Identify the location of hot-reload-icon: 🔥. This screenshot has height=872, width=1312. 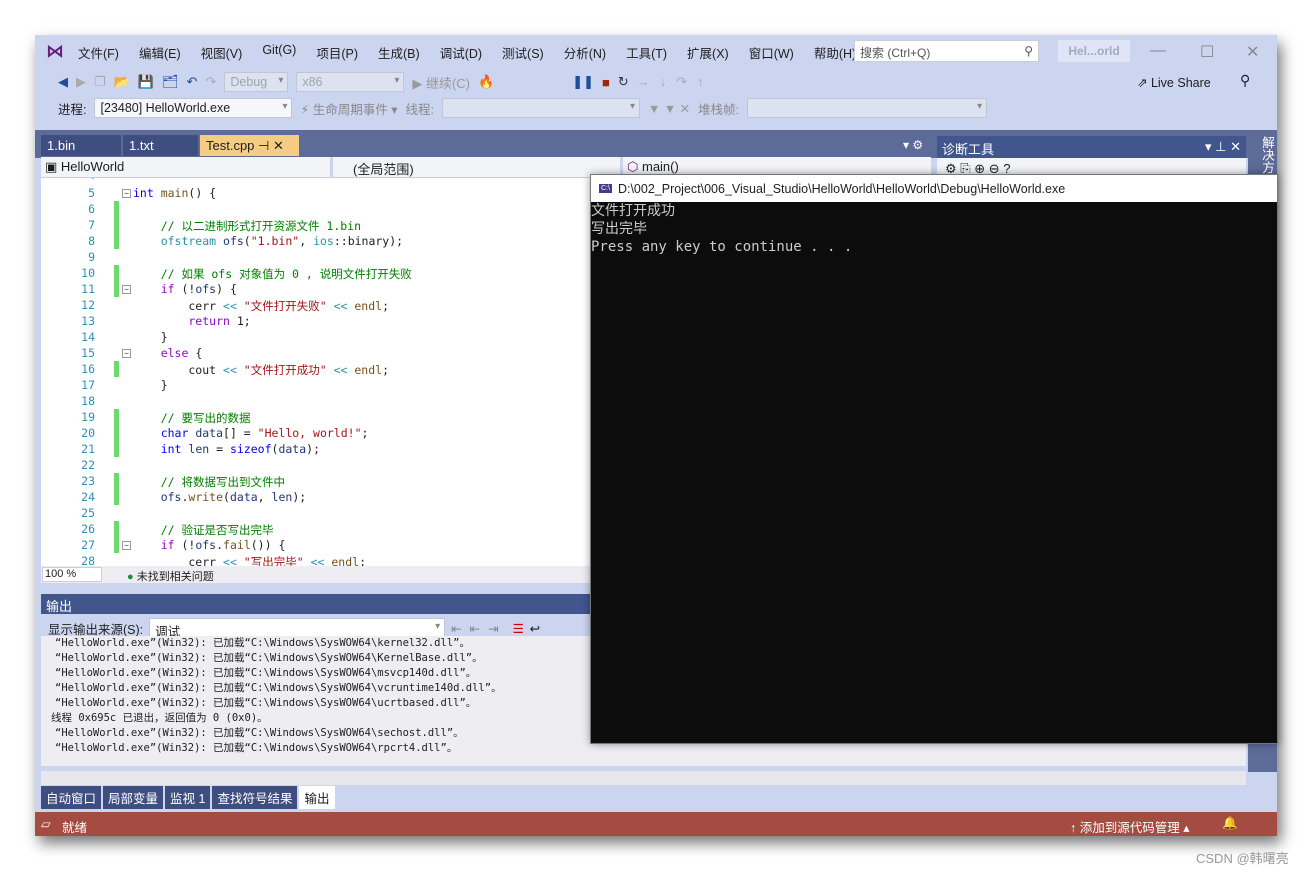
(486, 82).